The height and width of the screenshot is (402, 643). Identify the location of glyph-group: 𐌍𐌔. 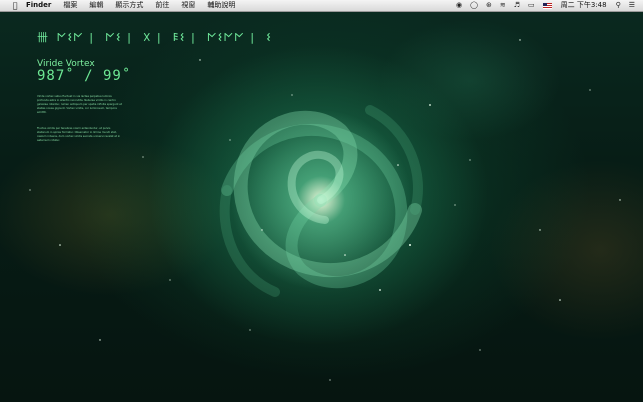
(113, 37).